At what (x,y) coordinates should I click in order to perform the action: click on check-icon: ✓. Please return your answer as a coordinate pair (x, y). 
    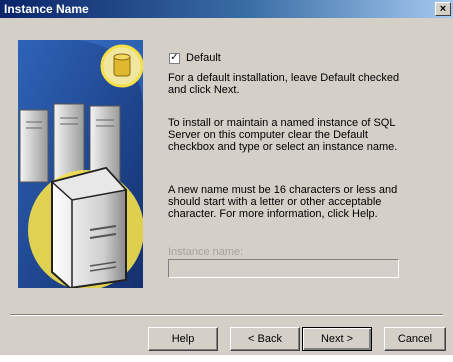
    Looking at the image, I should click on (174, 57).